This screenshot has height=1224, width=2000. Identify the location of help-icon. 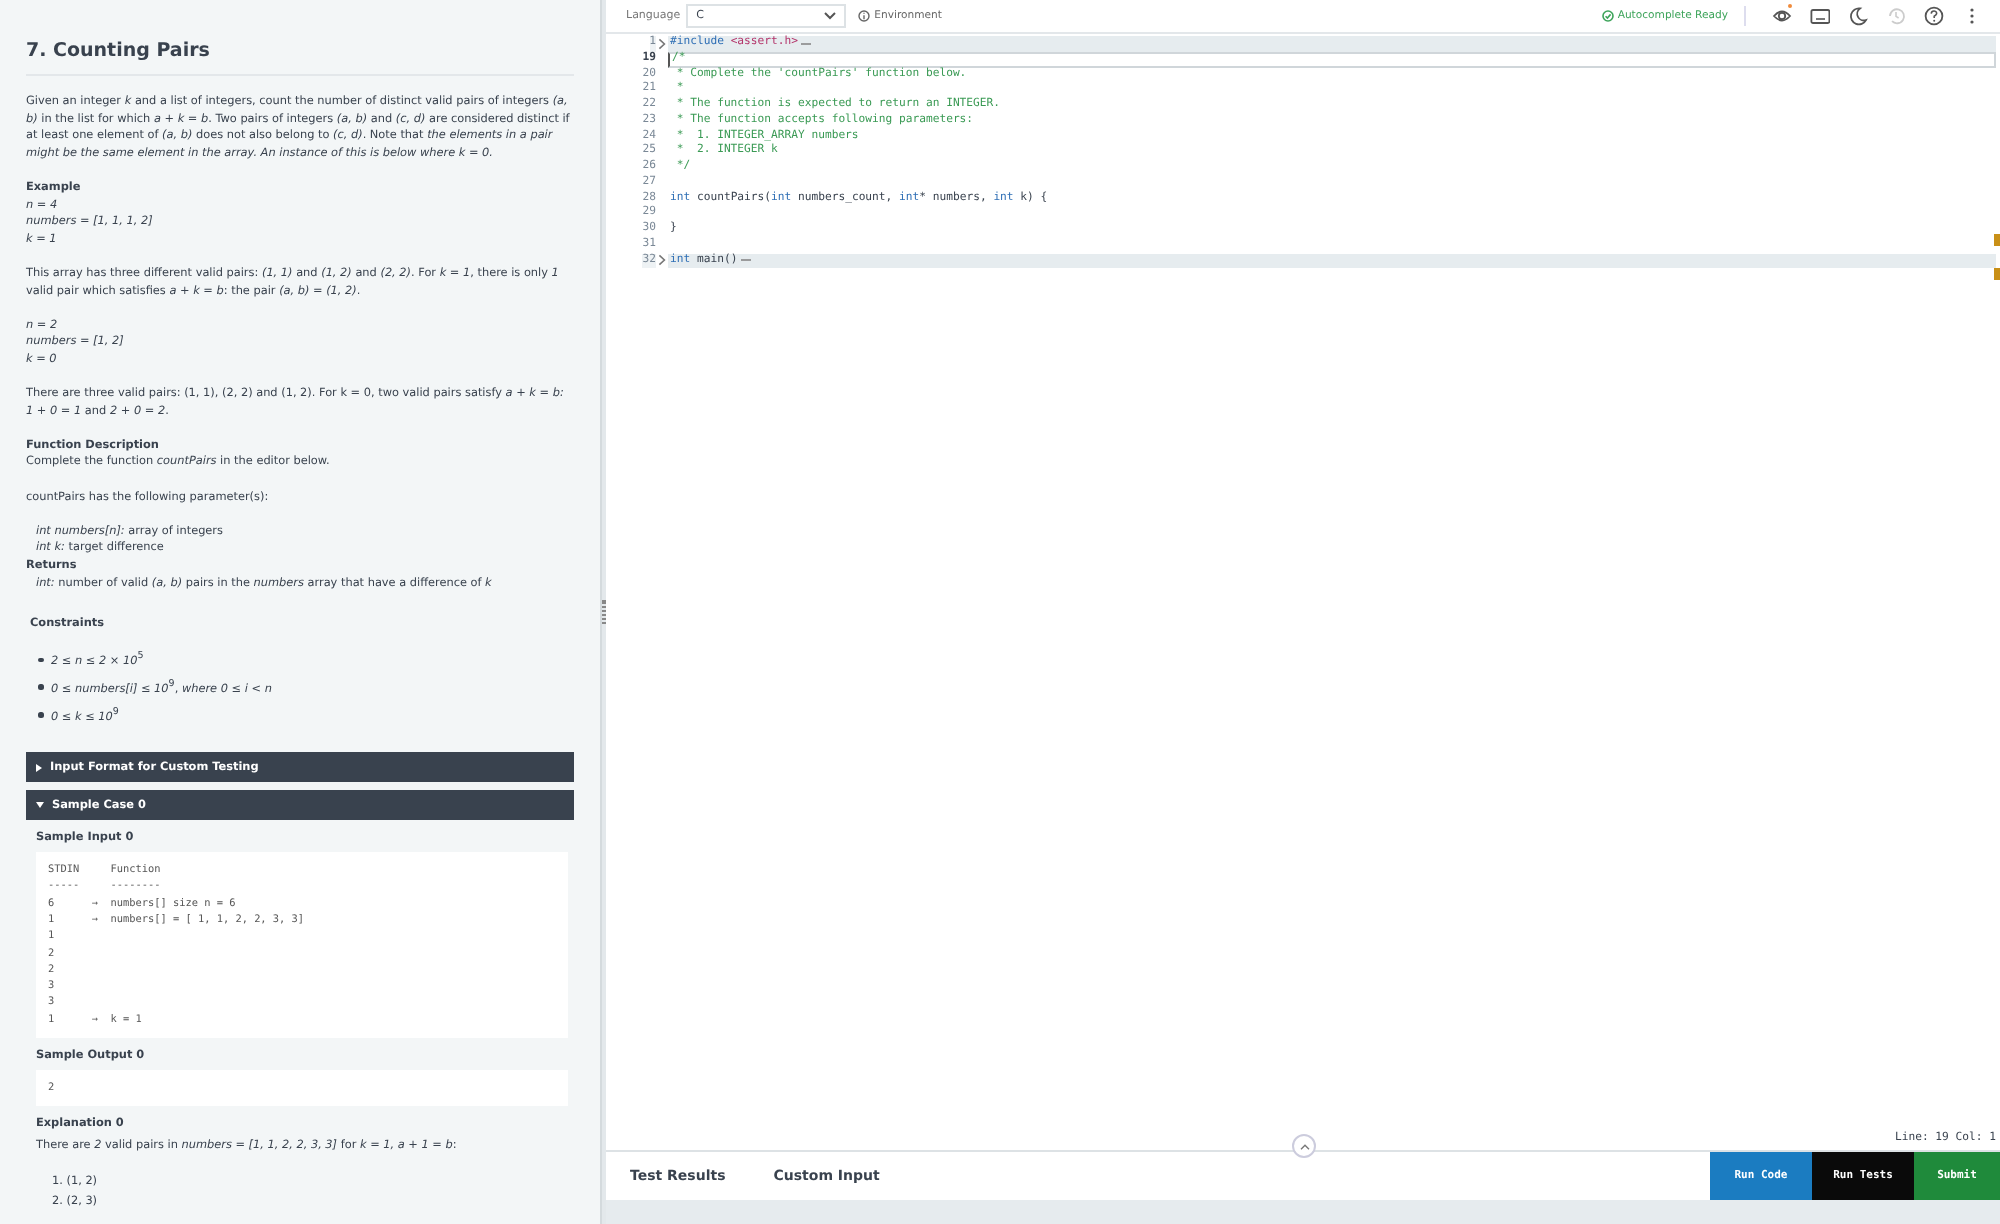
(1934, 16).